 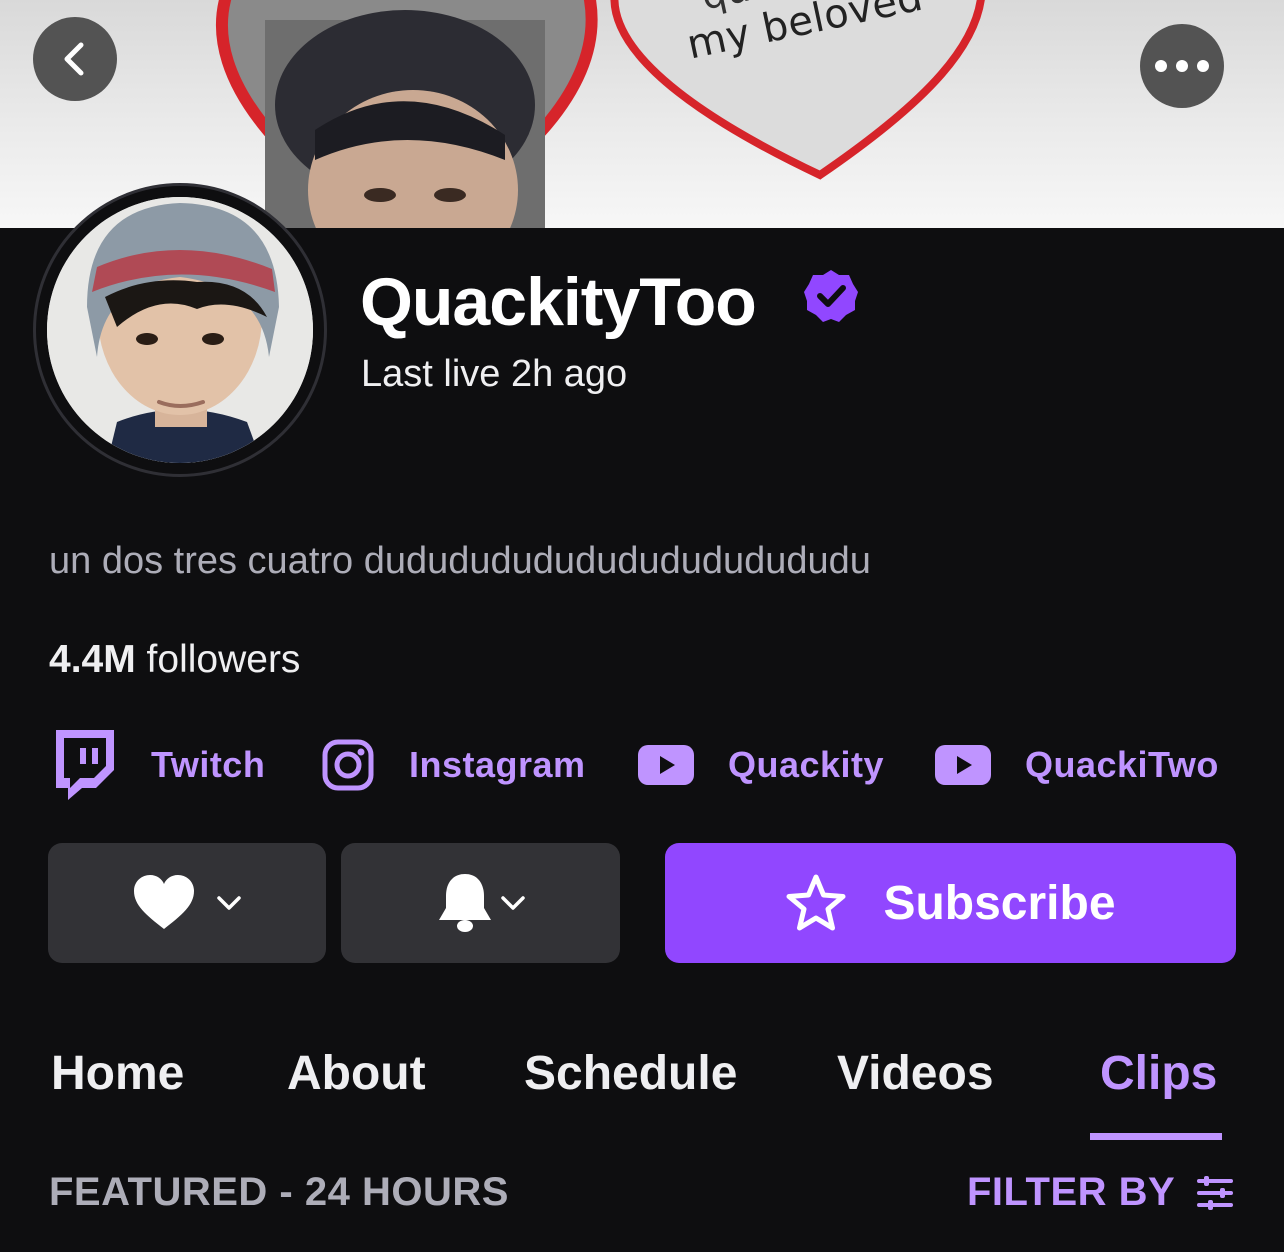 I want to click on followers-label: followers, so click(x=218, y=659).